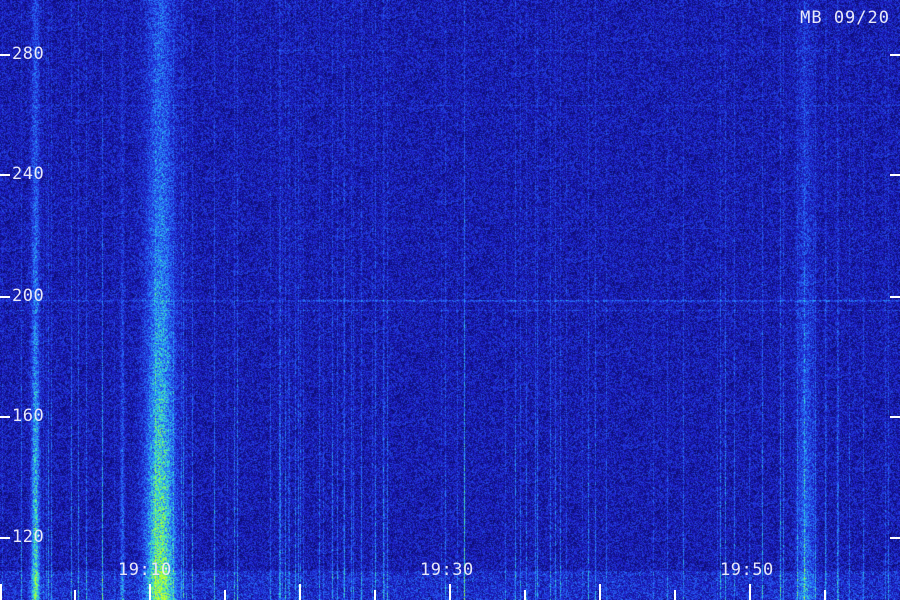 The image size is (900, 600). I want to click on y-tick-label-280: 280, so click(28, 54).